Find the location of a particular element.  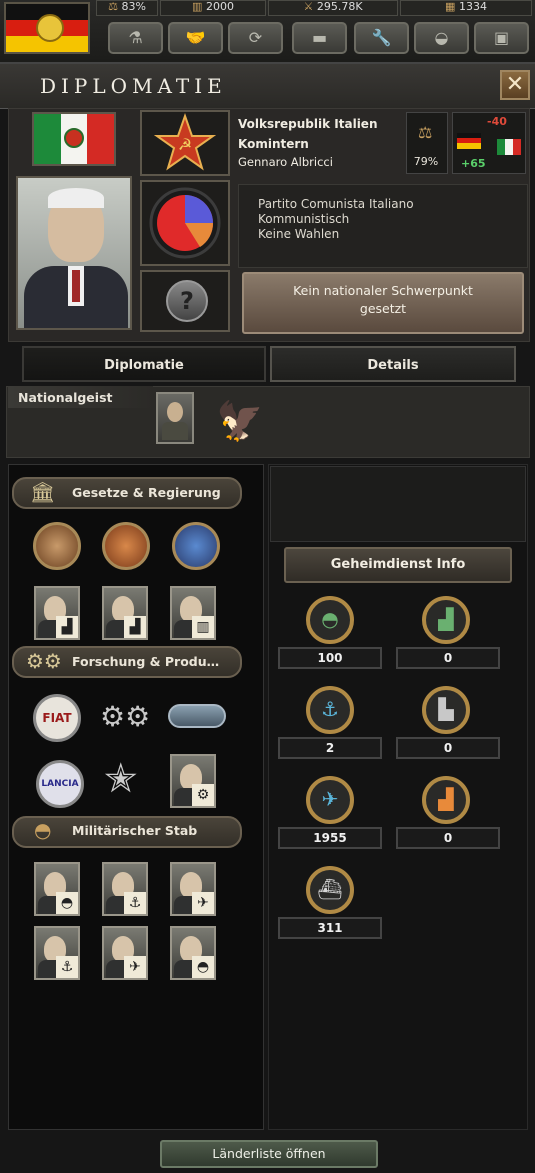

leader-name: Gennaro Albricci is located at coordinates (285, 162).